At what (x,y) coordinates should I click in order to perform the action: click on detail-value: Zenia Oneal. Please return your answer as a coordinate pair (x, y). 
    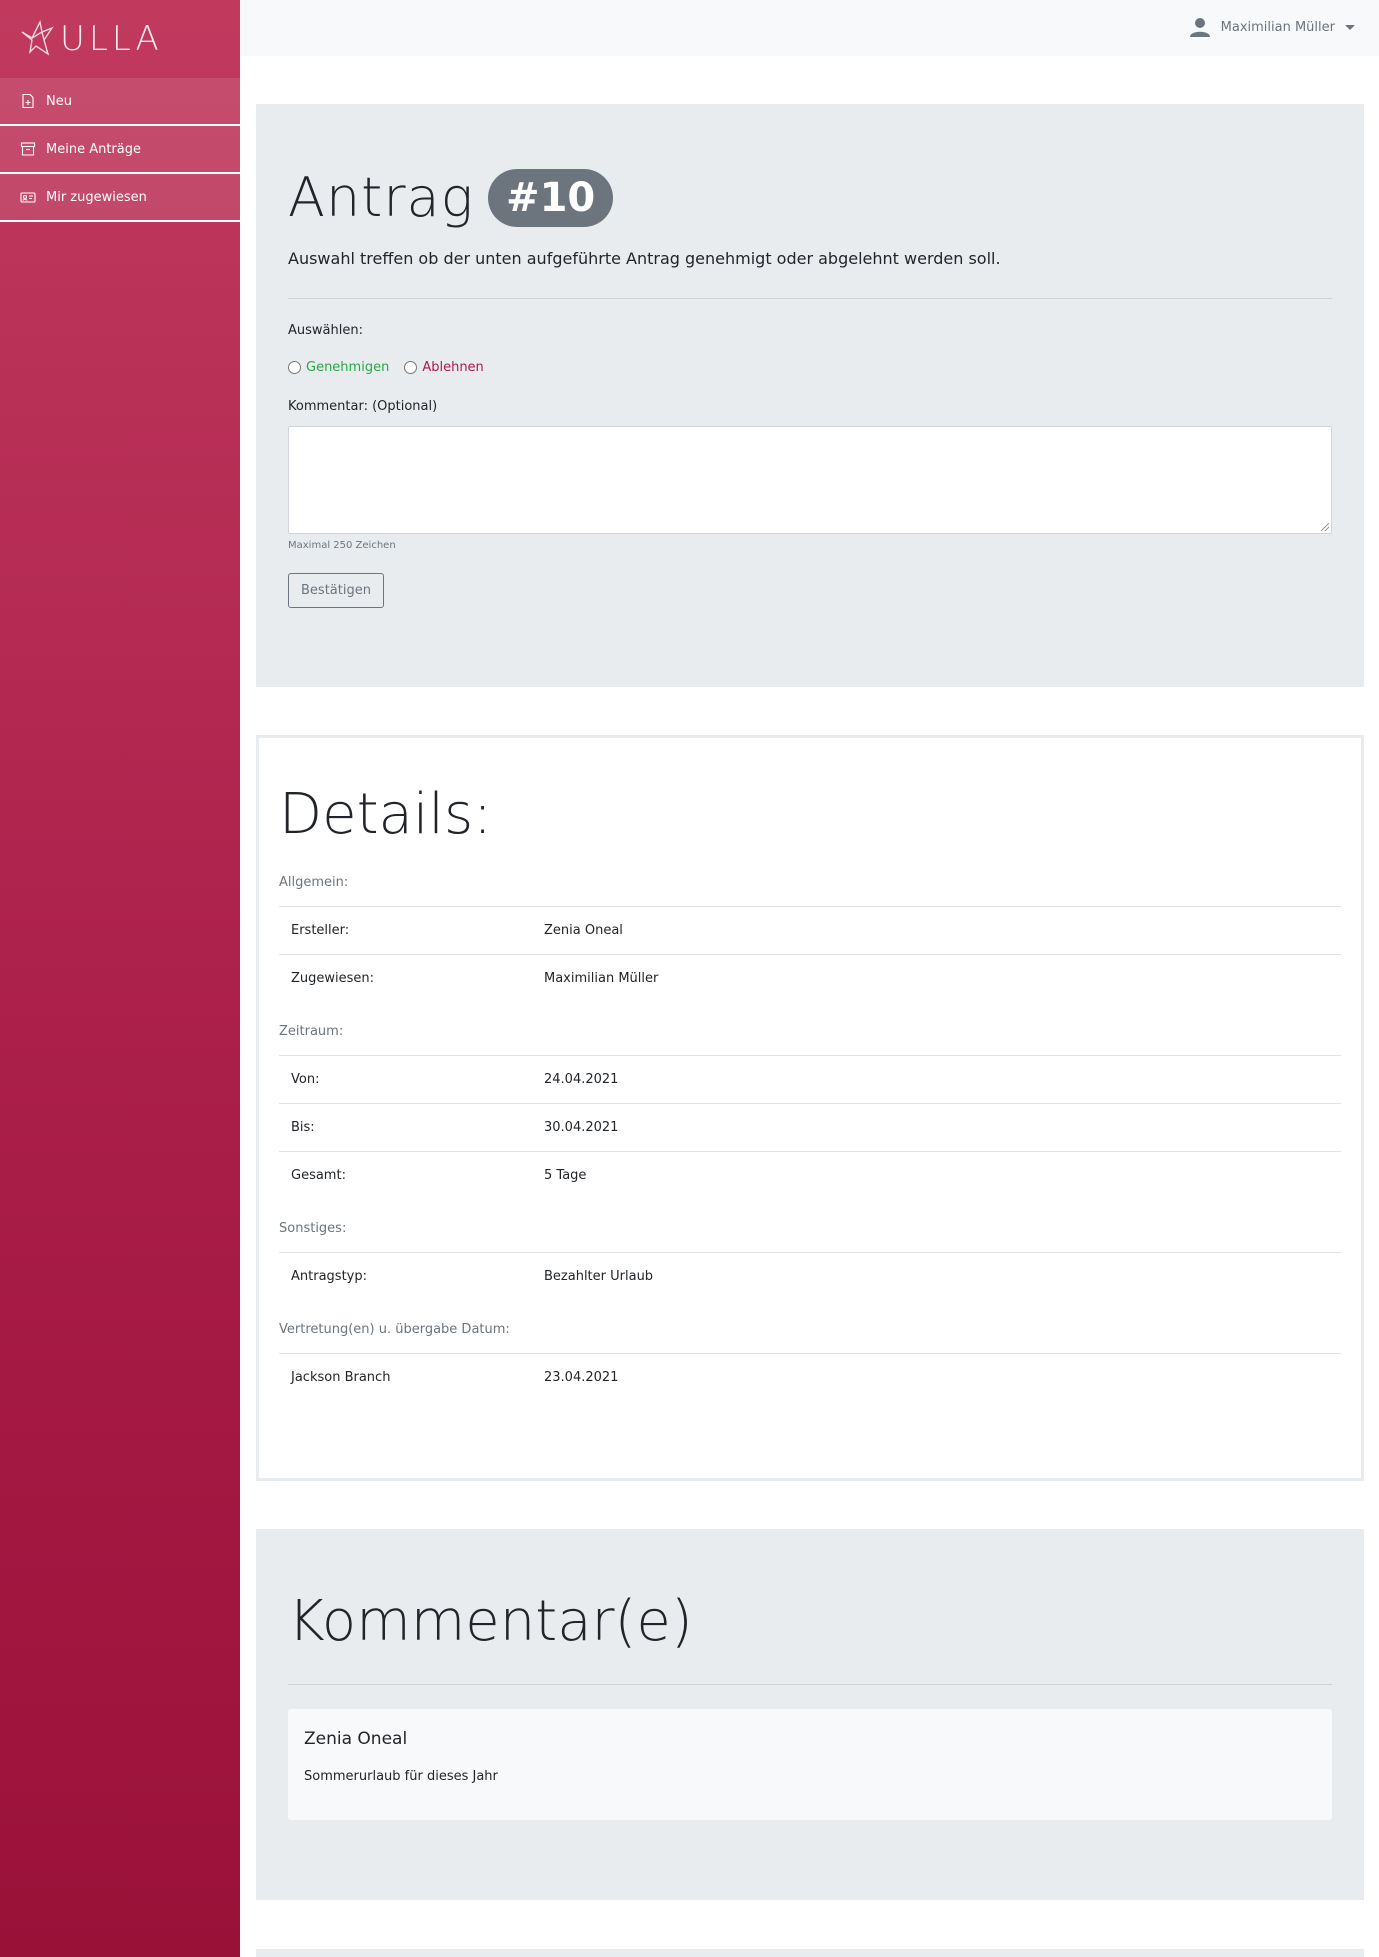
    Looking at the image, I should click on (583, 930).